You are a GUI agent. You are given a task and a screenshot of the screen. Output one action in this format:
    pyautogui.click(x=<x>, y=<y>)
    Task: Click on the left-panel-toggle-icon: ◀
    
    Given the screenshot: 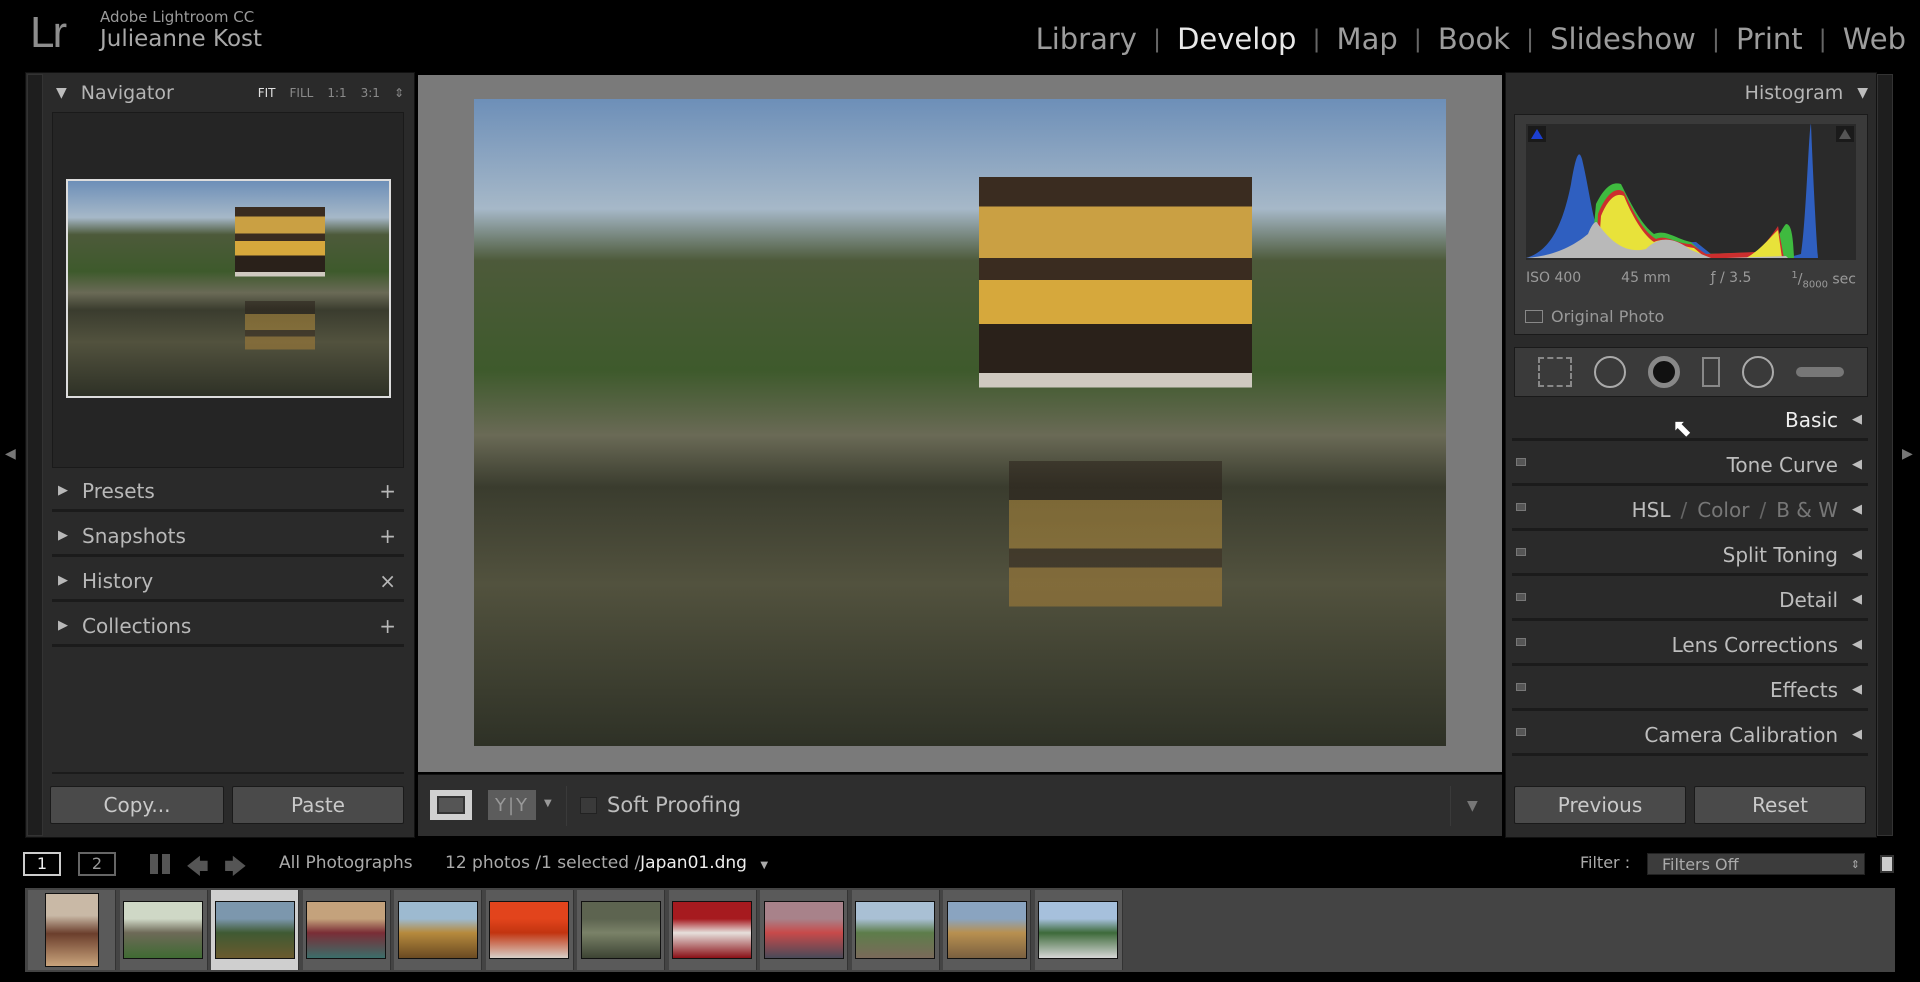 What is the action you would take?
    pyautogui.click(x=10, y=454)
    